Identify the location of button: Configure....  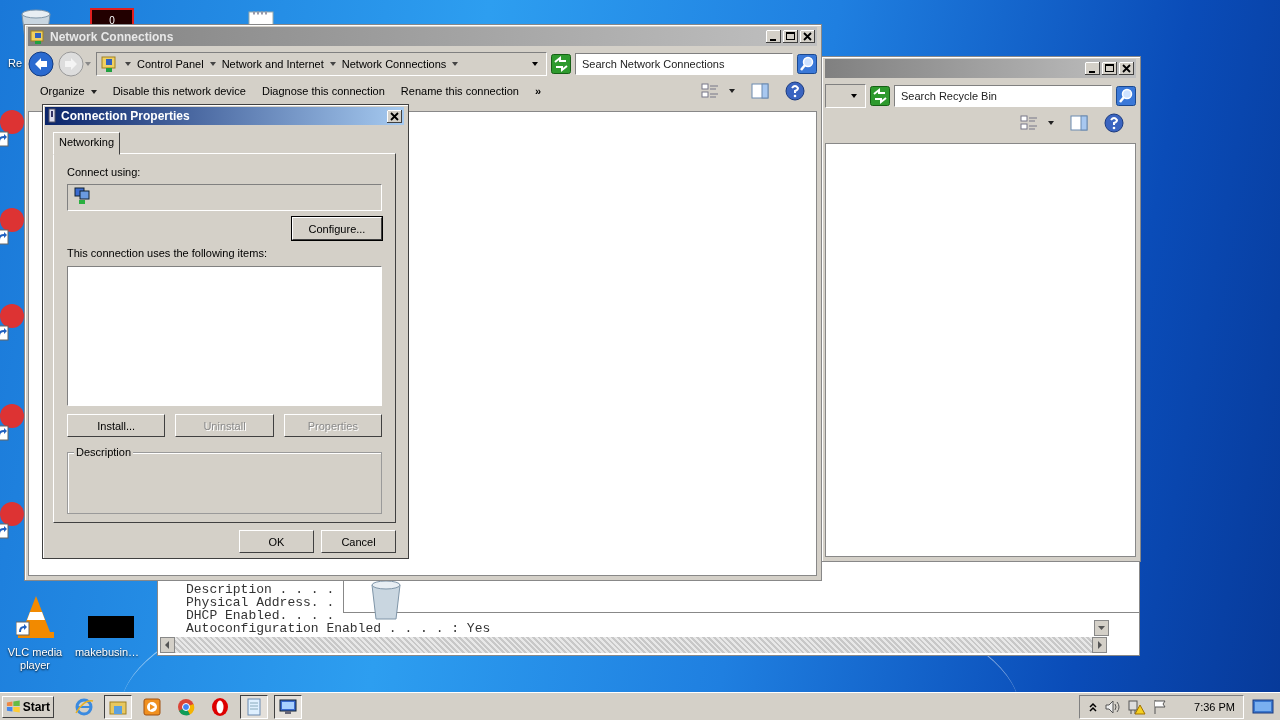
(337, 228).